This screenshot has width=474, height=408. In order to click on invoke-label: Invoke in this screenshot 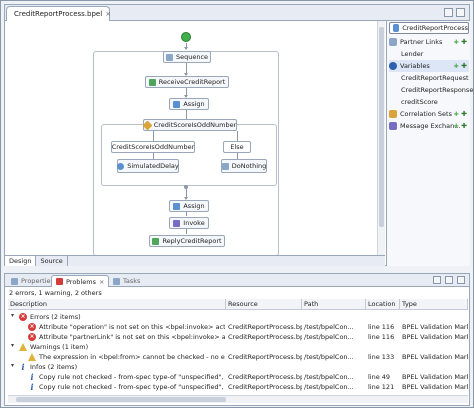, I will do `click(194, 223)`.